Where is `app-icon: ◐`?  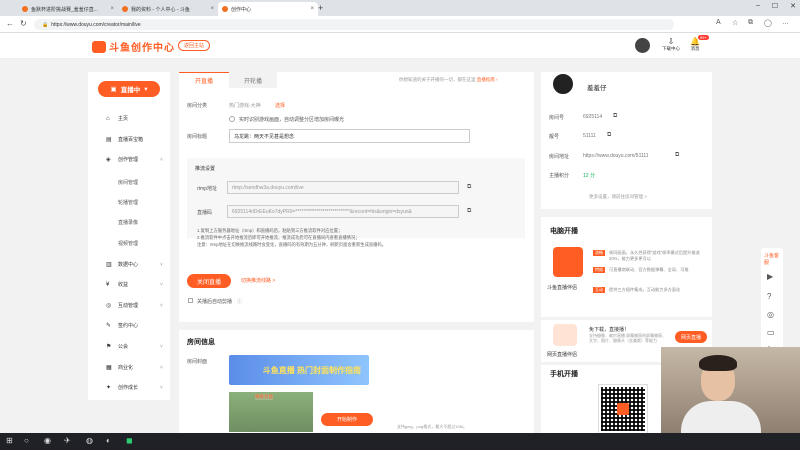
app-icon: ◐ is located at coordinates (108, 440).